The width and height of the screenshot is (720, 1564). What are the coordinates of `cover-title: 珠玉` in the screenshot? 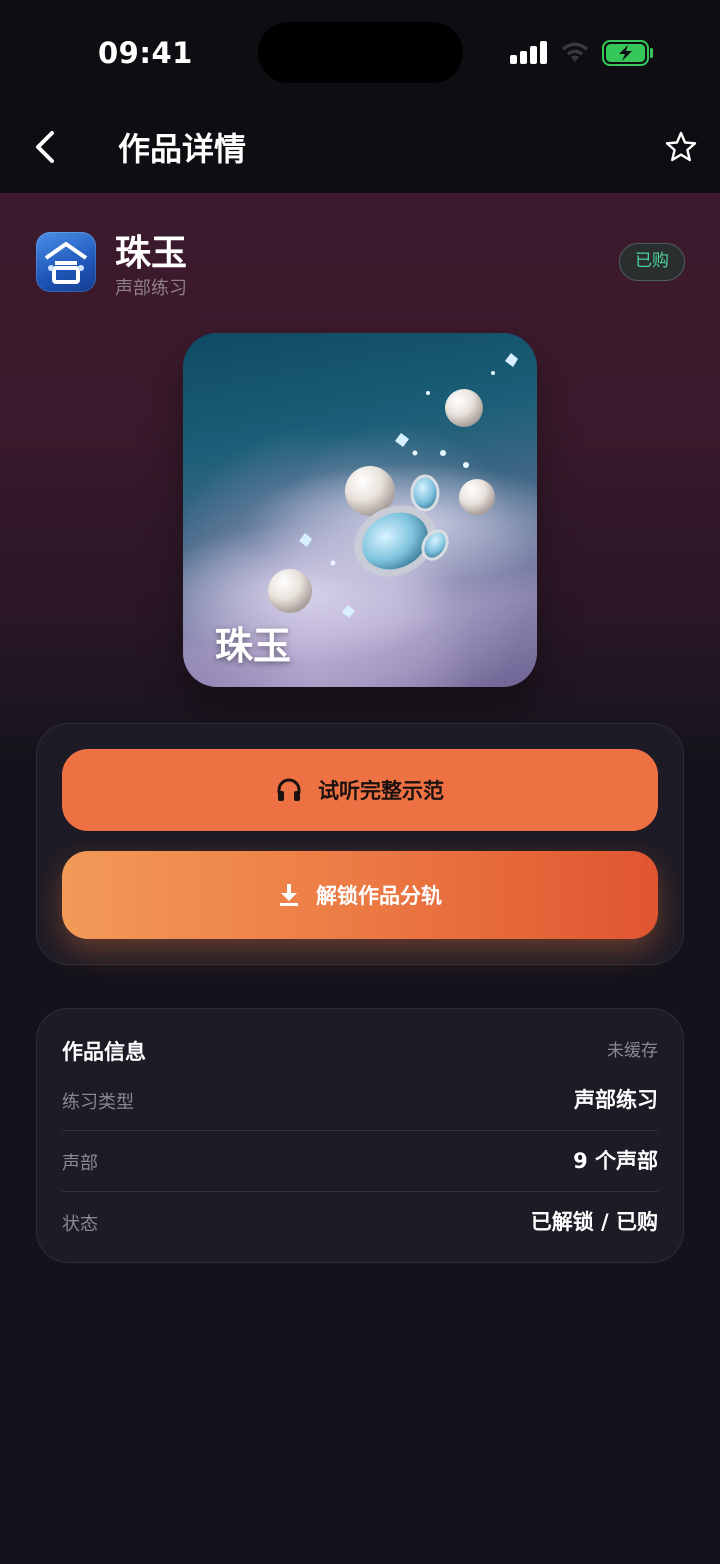 It's located at (253, 645).